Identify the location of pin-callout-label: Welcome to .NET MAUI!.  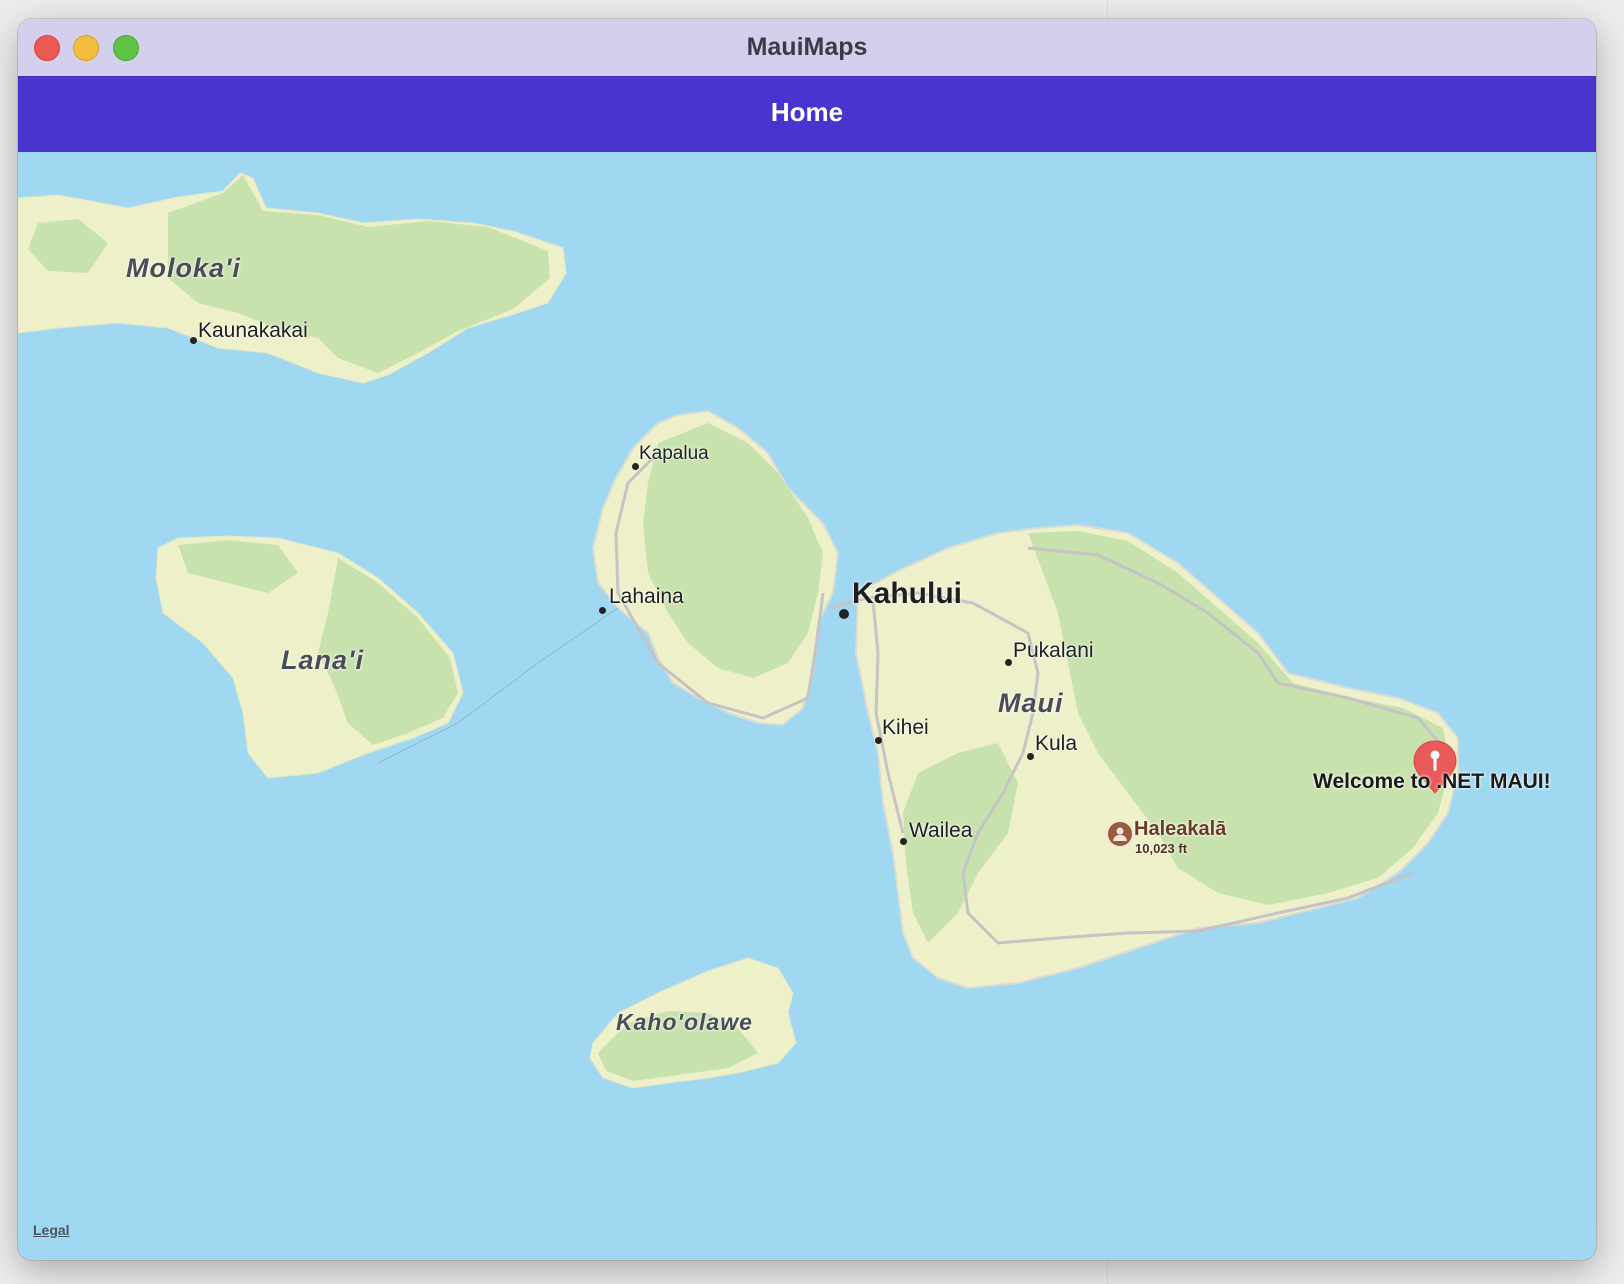
(1432, 781).